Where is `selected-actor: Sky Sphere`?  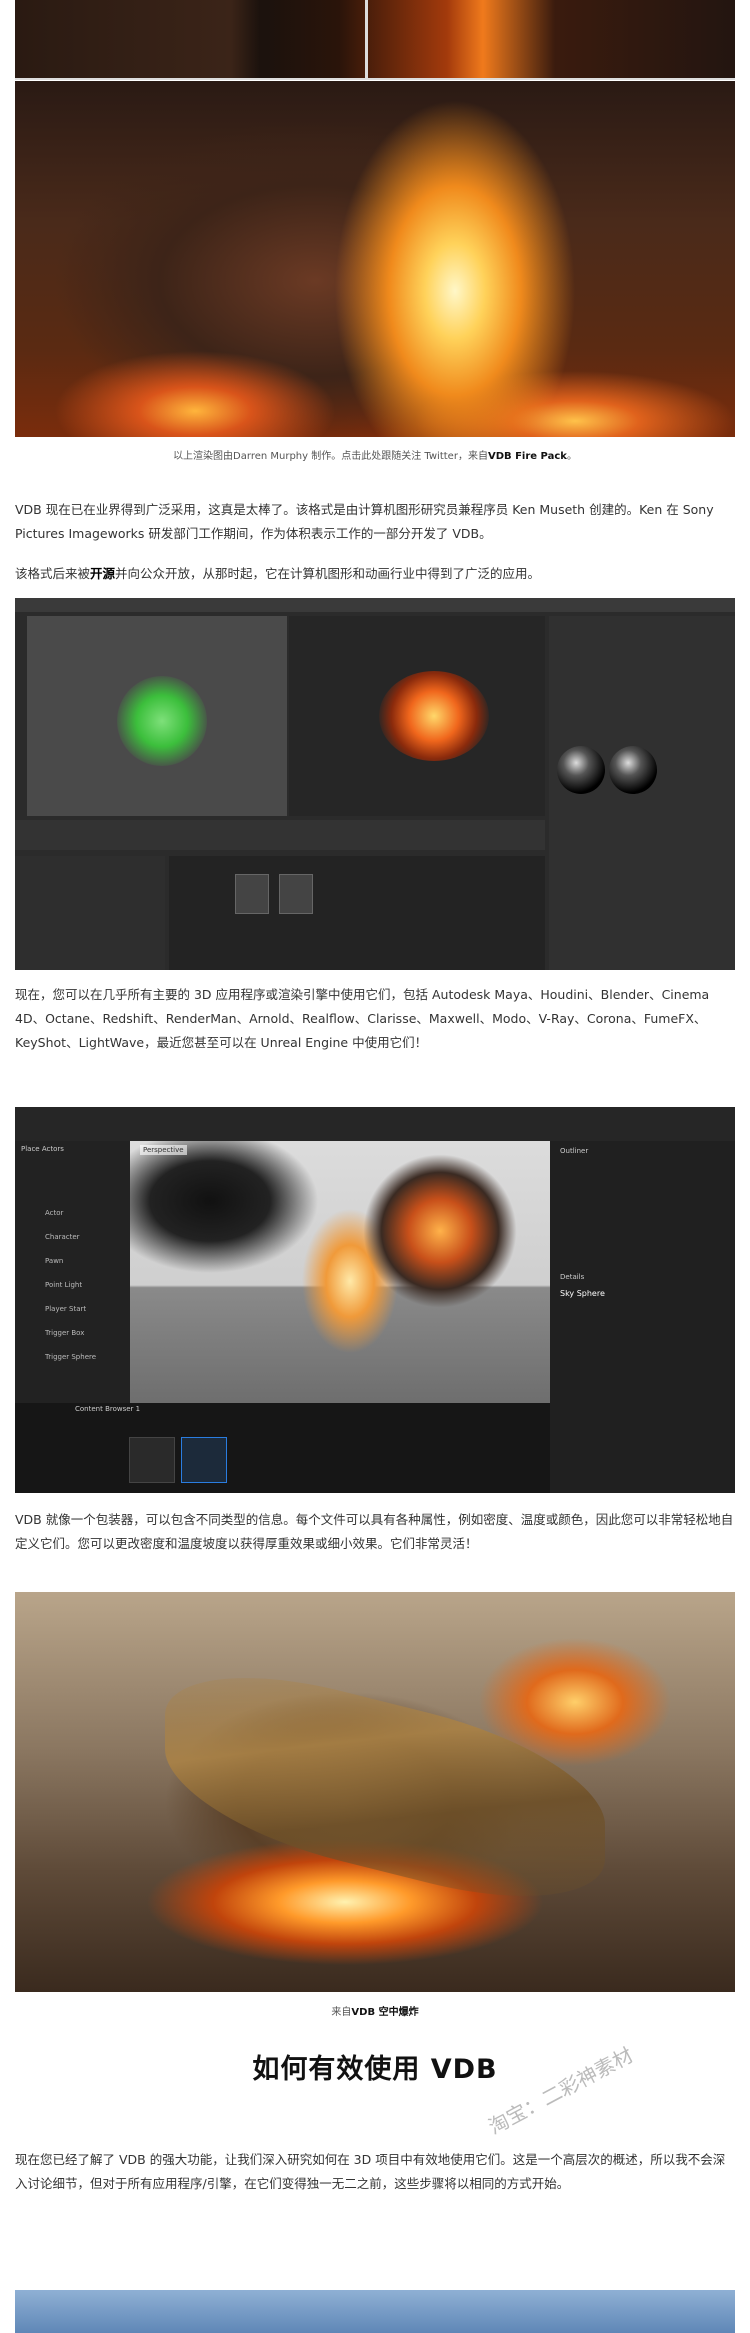
selected-actor: Sky Sphere is located at coordinates (582, 1293).